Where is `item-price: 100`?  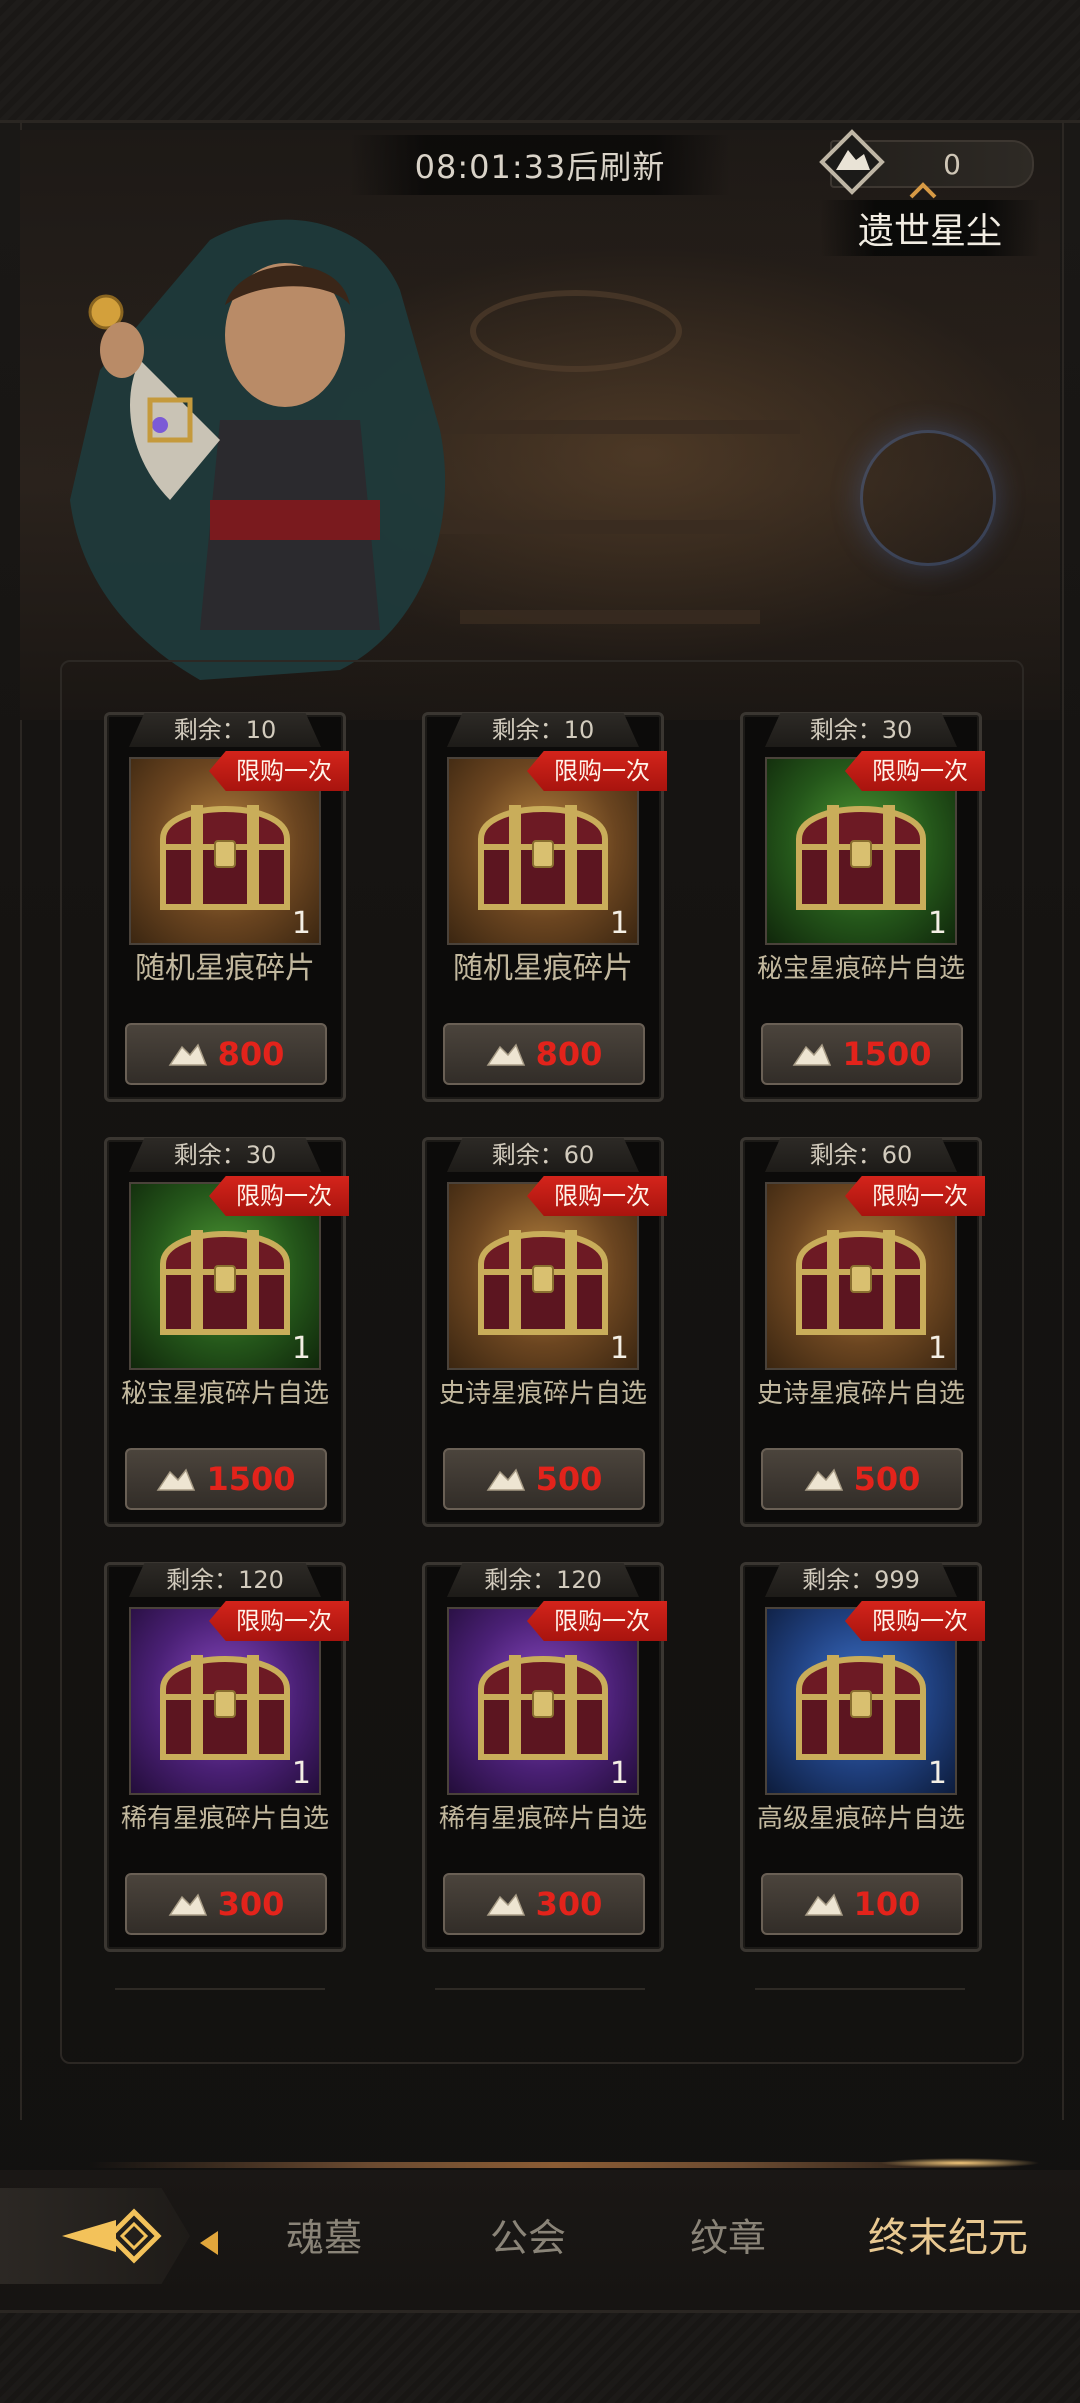
item-price: 100 is located at coordinates (887, 1904).